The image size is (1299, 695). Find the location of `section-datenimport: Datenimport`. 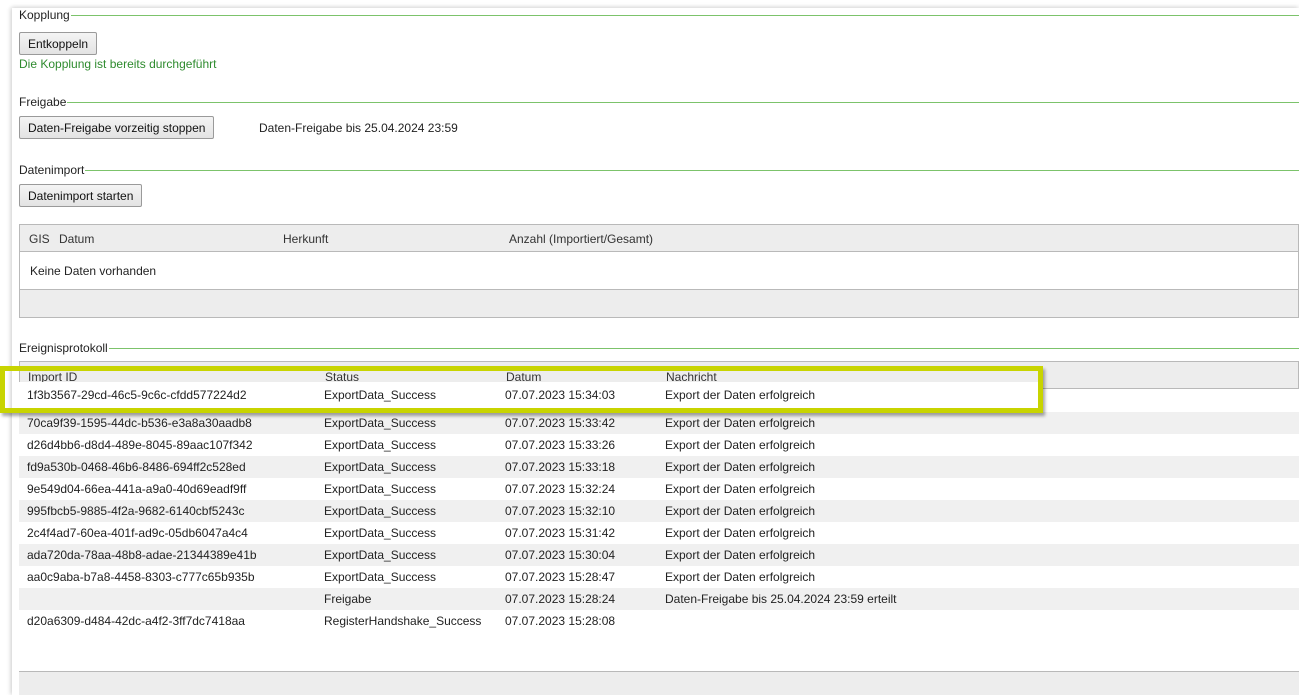

section-datenimport: Datenimport is located at coordinates (659, 170).